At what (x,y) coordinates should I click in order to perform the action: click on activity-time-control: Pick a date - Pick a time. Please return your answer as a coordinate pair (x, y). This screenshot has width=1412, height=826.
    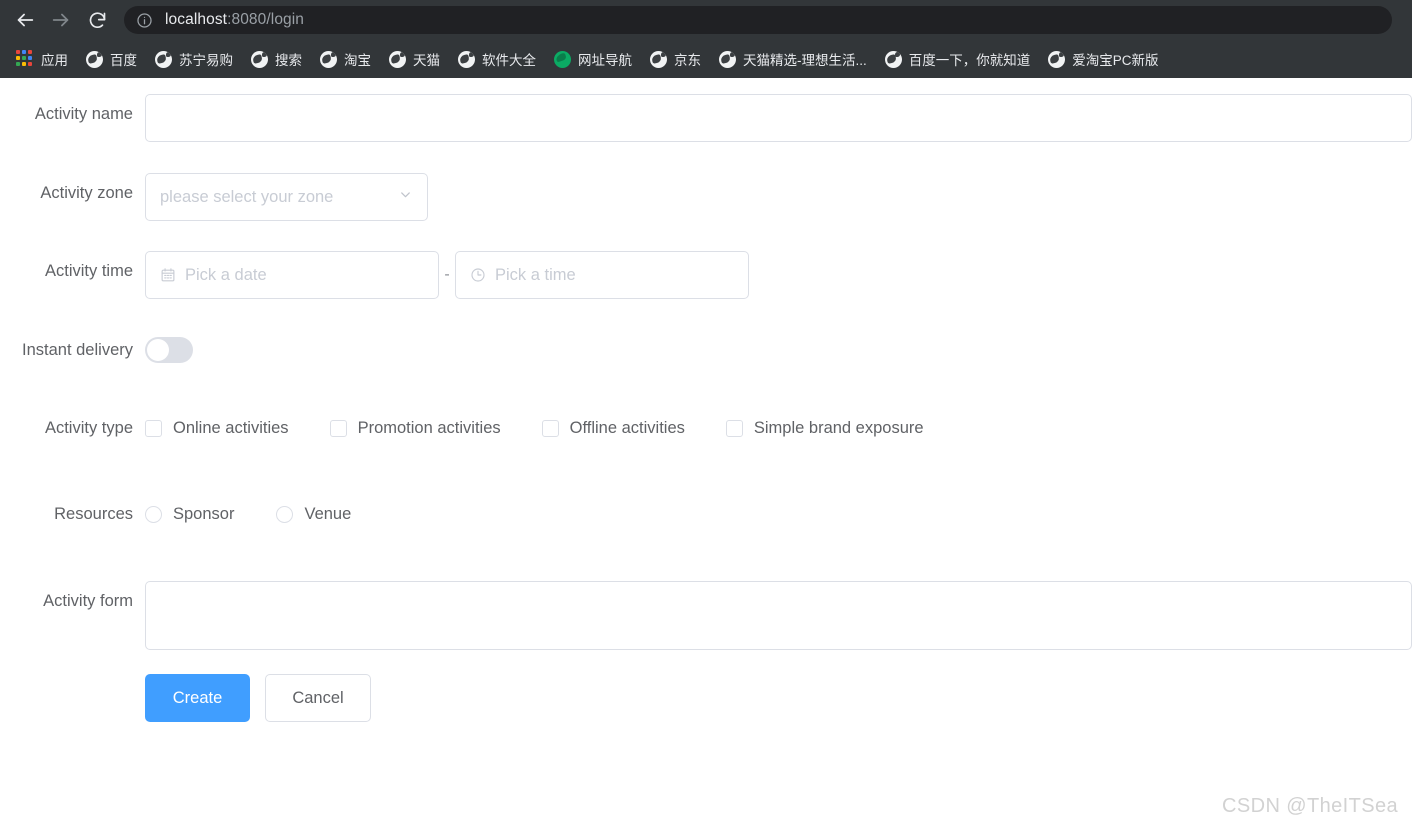
    Looking at the image, I should click on (447, 275).